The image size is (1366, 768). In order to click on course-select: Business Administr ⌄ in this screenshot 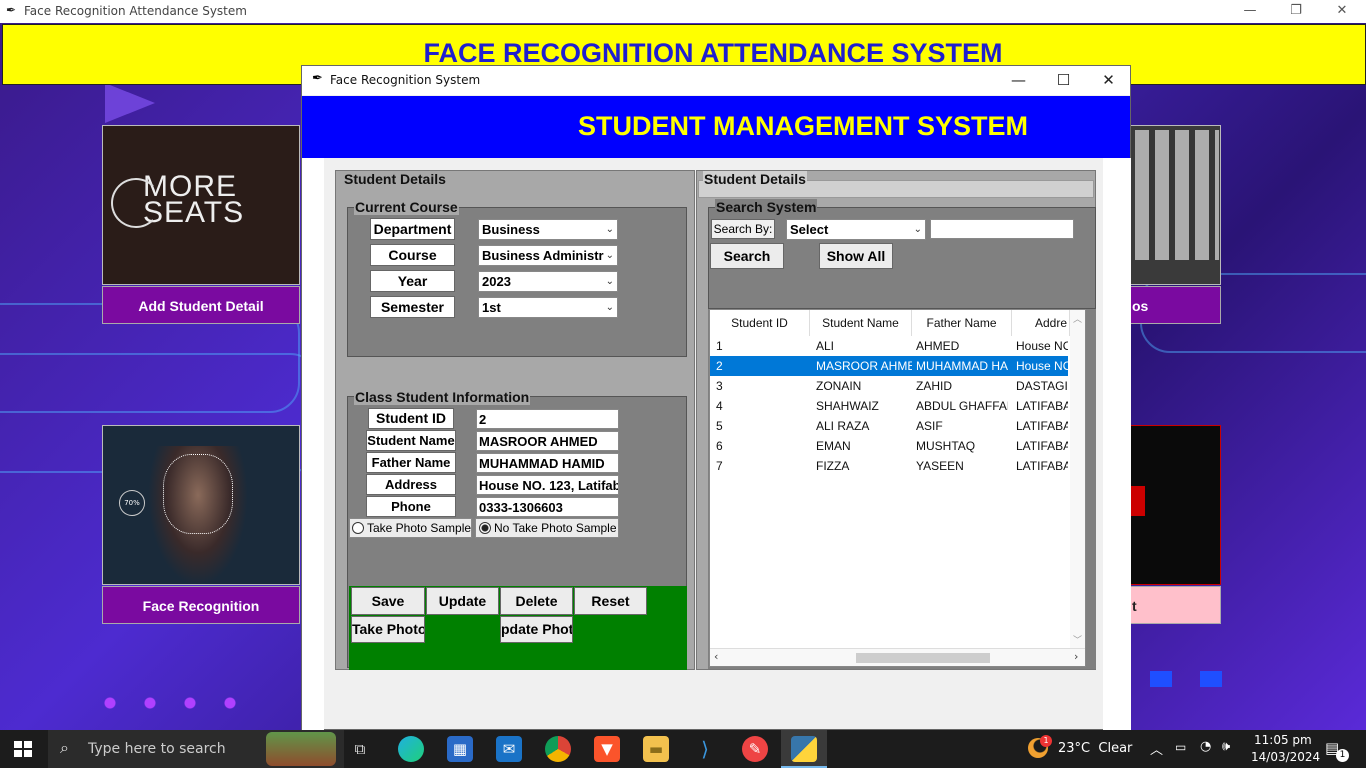, I will do `click(548, 255)`.